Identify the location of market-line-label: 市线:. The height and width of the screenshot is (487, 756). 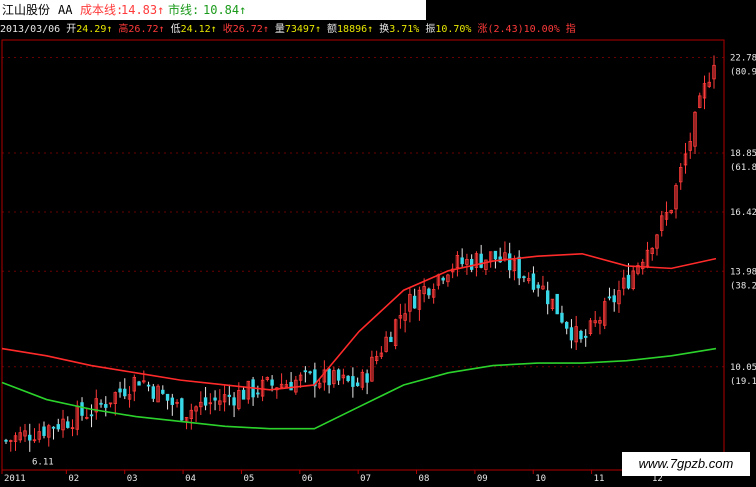
(184, 10).